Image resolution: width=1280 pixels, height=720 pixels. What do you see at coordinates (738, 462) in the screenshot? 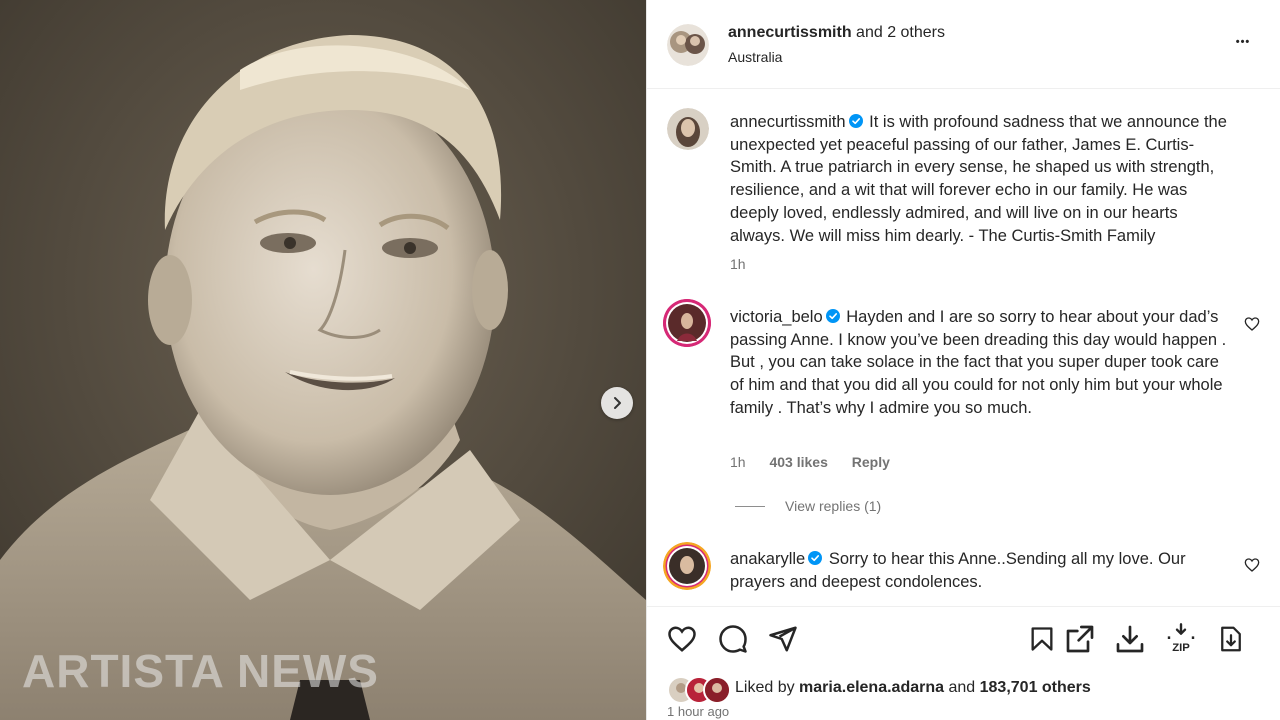
I see `comment-time: 1h` at bounding box center [738, 462].